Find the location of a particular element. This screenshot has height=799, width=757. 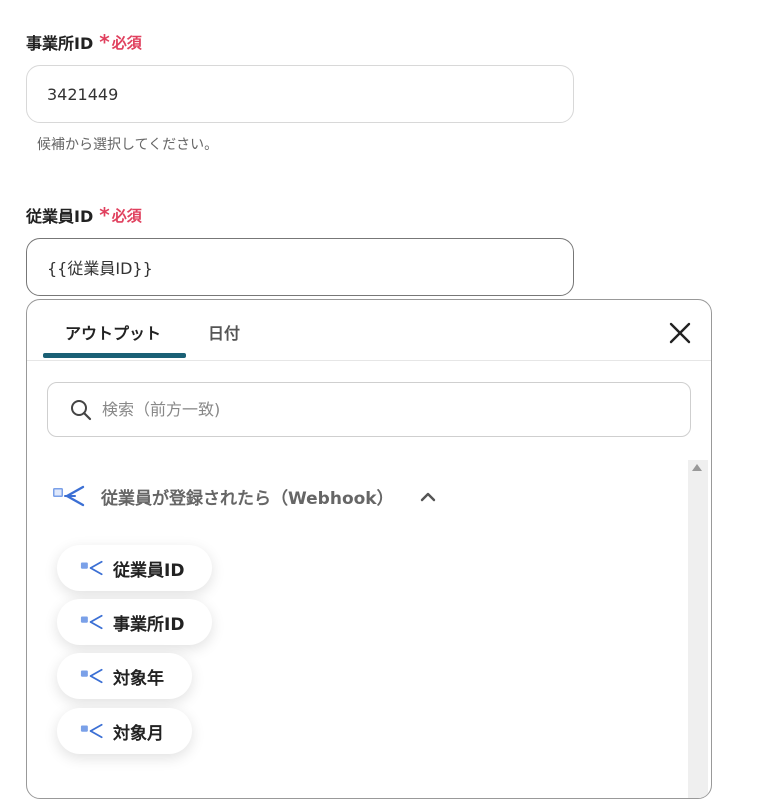

employee-id-input: {{従業員ID}} is located at coordinates (300, 267).